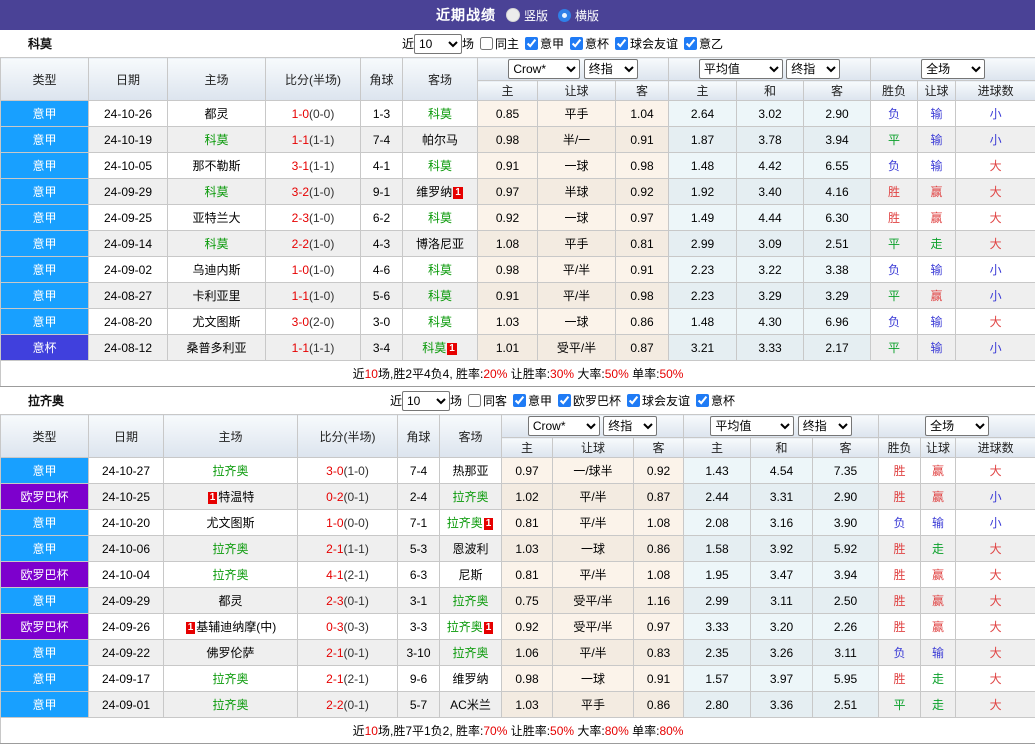 Image resolution: width=1035 pixels, height=744 pixels. Describe the element at coordinates (562, 731) in the screenshot. I see `summary-stat-value: 50%` at that location.